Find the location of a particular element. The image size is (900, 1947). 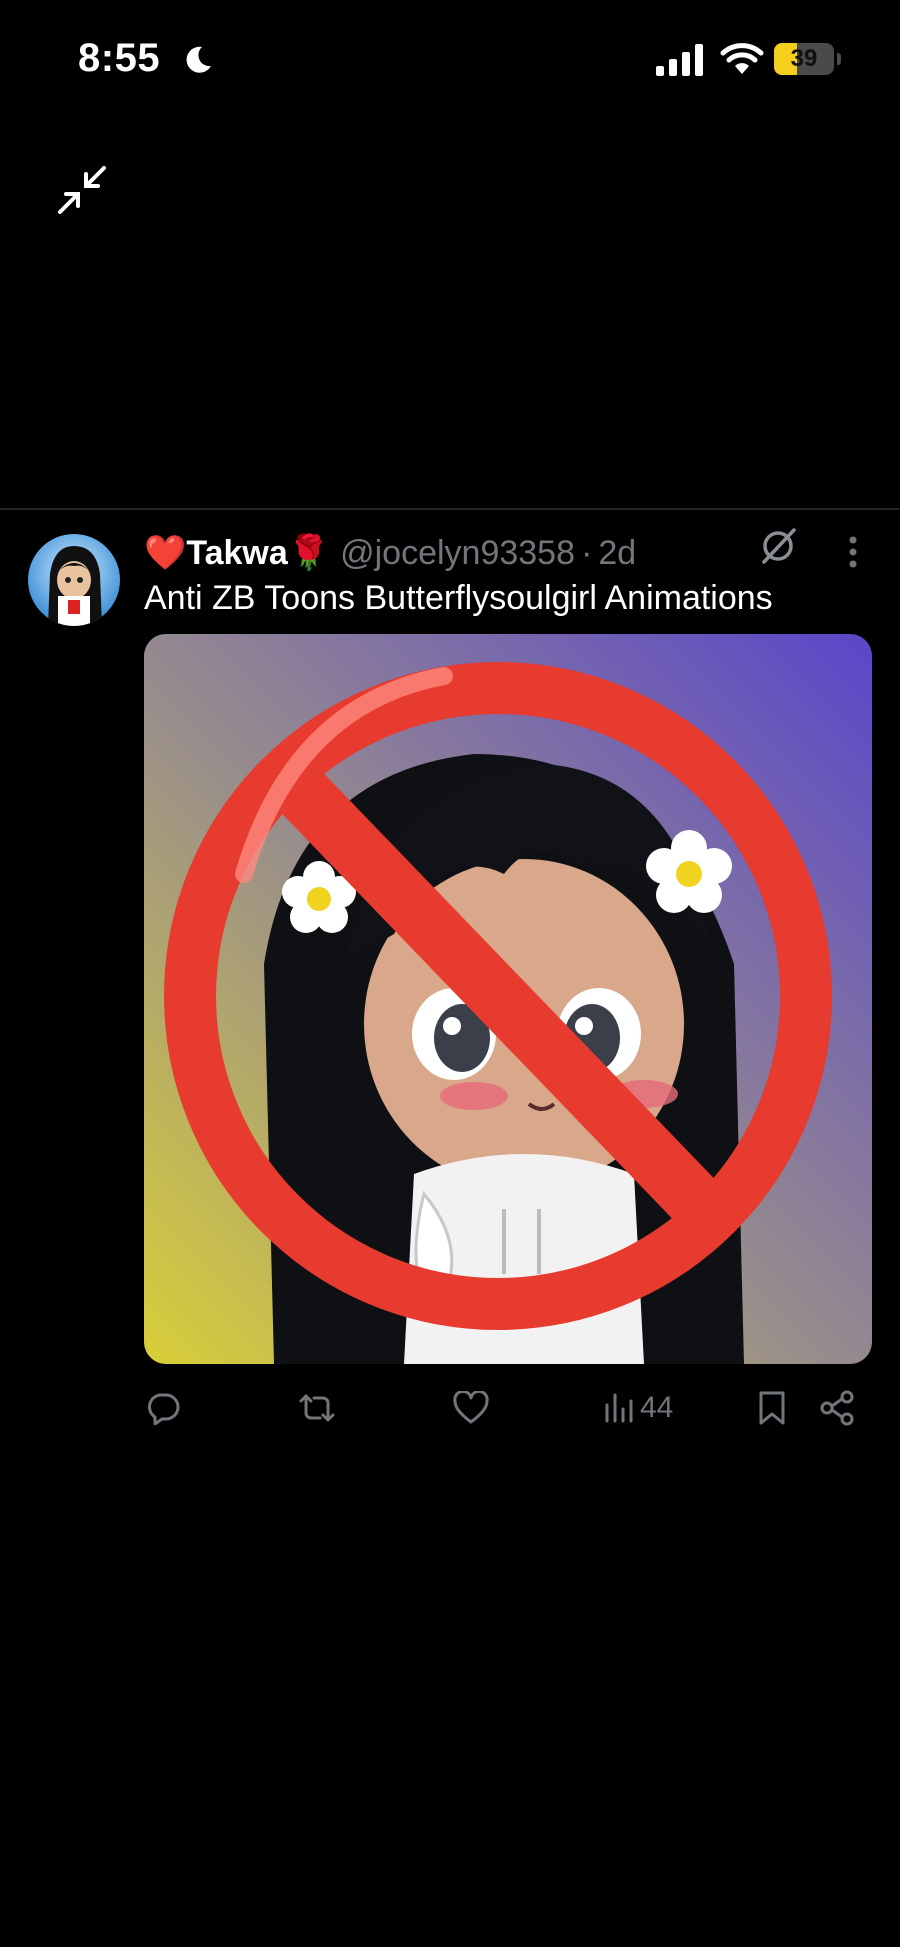

timestamp: 2d is located at coordinates (617, 553).